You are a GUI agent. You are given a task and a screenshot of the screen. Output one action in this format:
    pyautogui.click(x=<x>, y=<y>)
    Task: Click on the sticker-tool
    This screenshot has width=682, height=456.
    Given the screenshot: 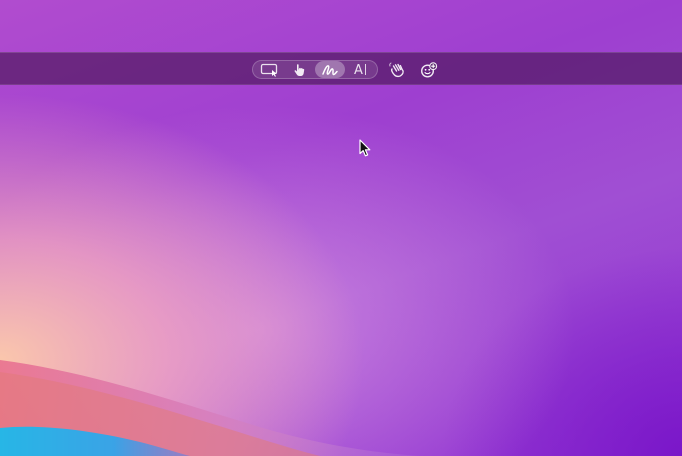 What is the action you would take?
    pyautogui.click(x=429, y=69)
    